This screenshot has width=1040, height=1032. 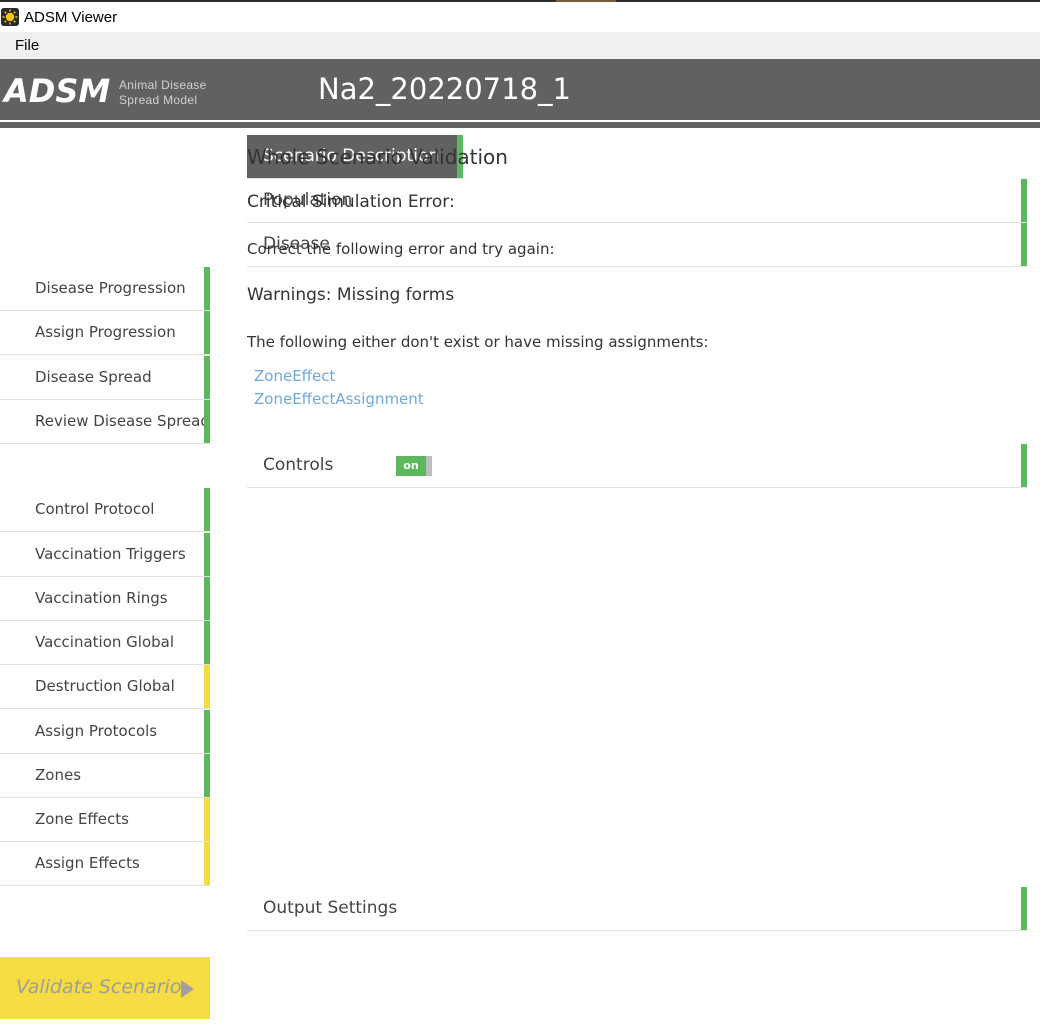 I want to click on sidebar-item-control-protocol: Control Protocol, so click(x=105, y=510).